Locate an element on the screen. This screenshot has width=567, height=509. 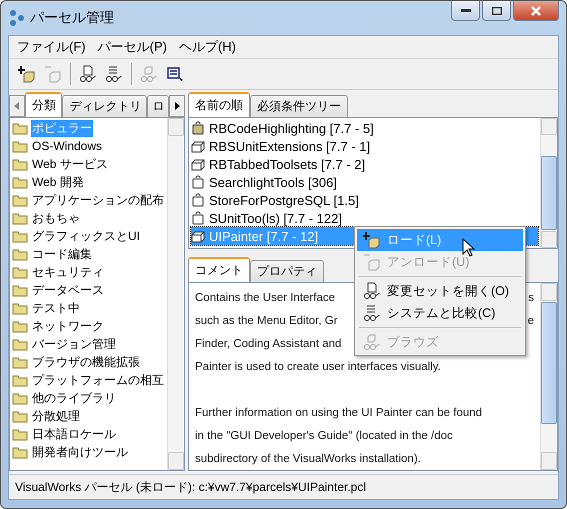
category-item: Web 開発 is located at coordinates (58, 182).